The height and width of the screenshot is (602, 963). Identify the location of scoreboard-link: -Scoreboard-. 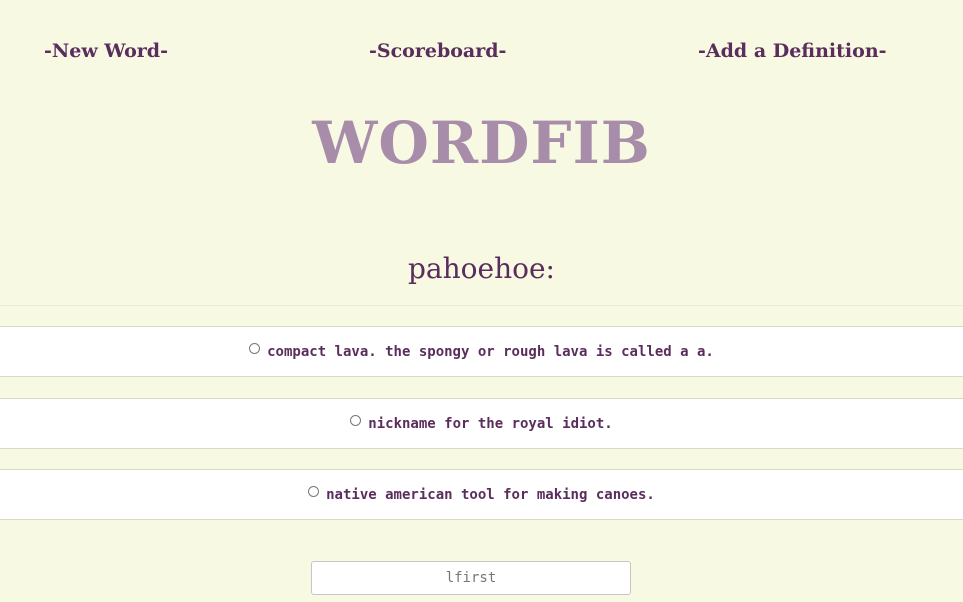
(437, 51).